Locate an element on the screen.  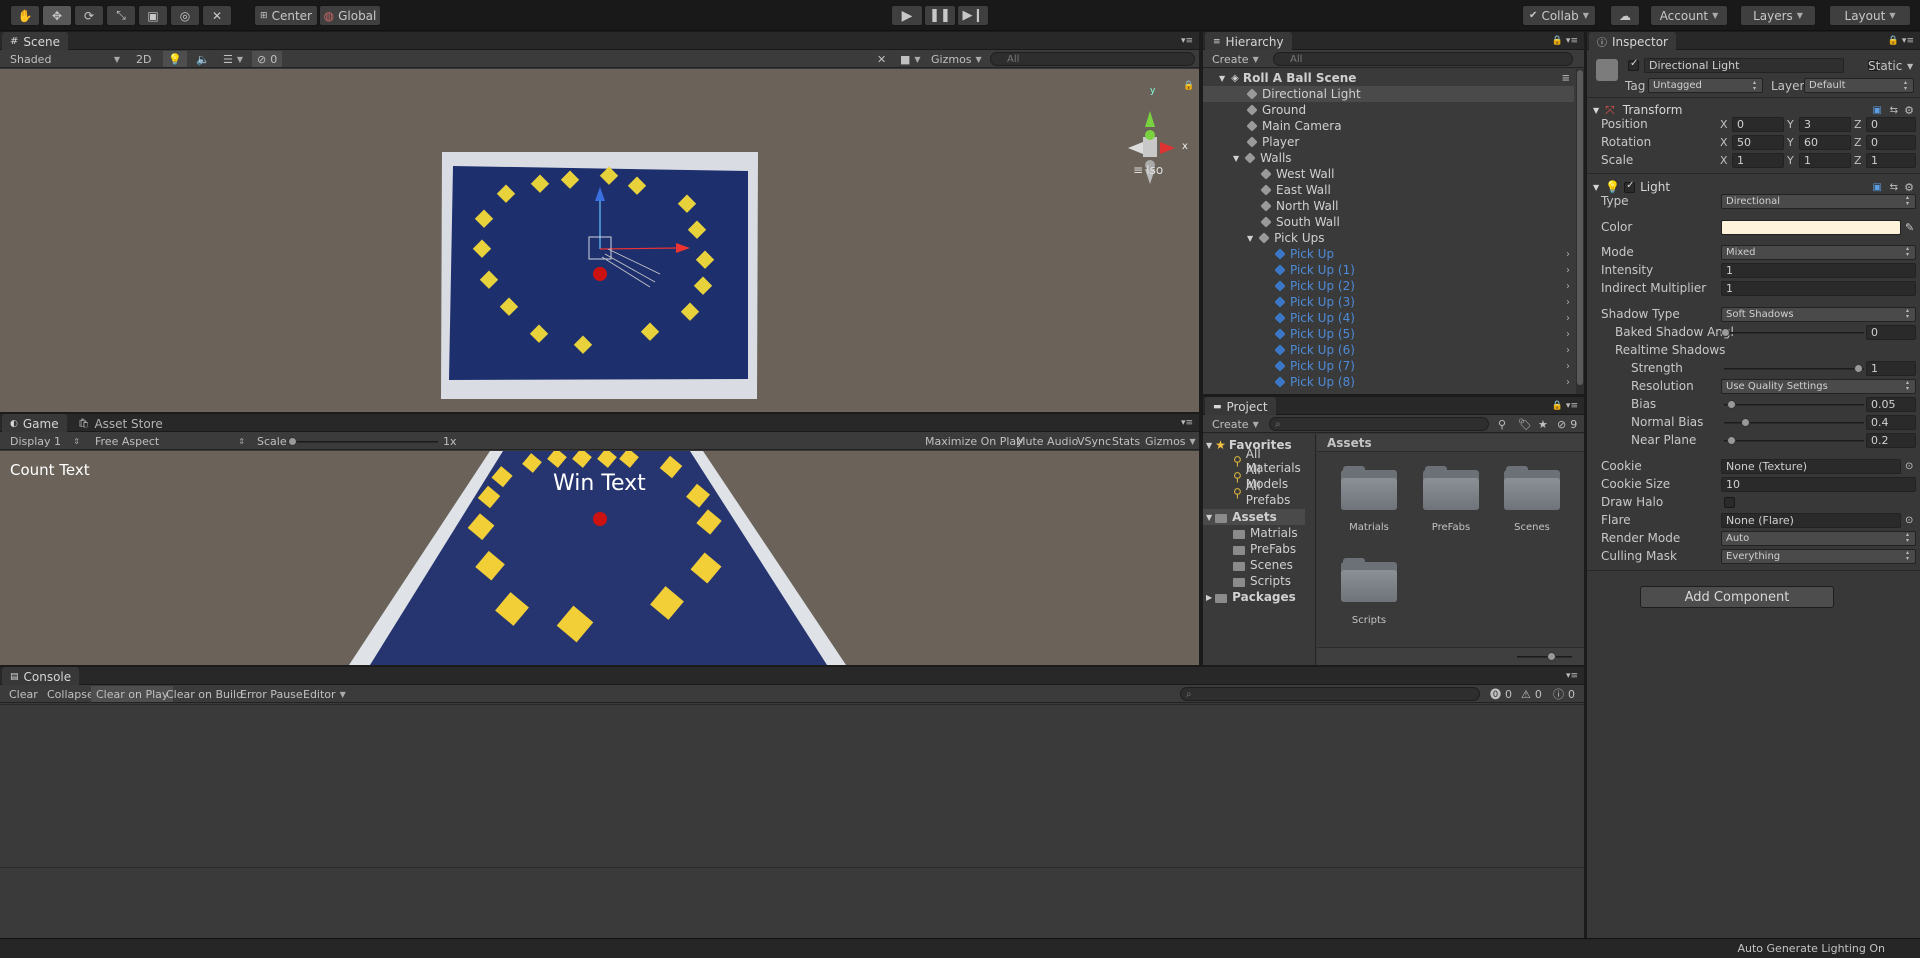
scene-root: ▼ ◈ Roll A Ball Scene ≡ is located at coordinates (1388, 78).